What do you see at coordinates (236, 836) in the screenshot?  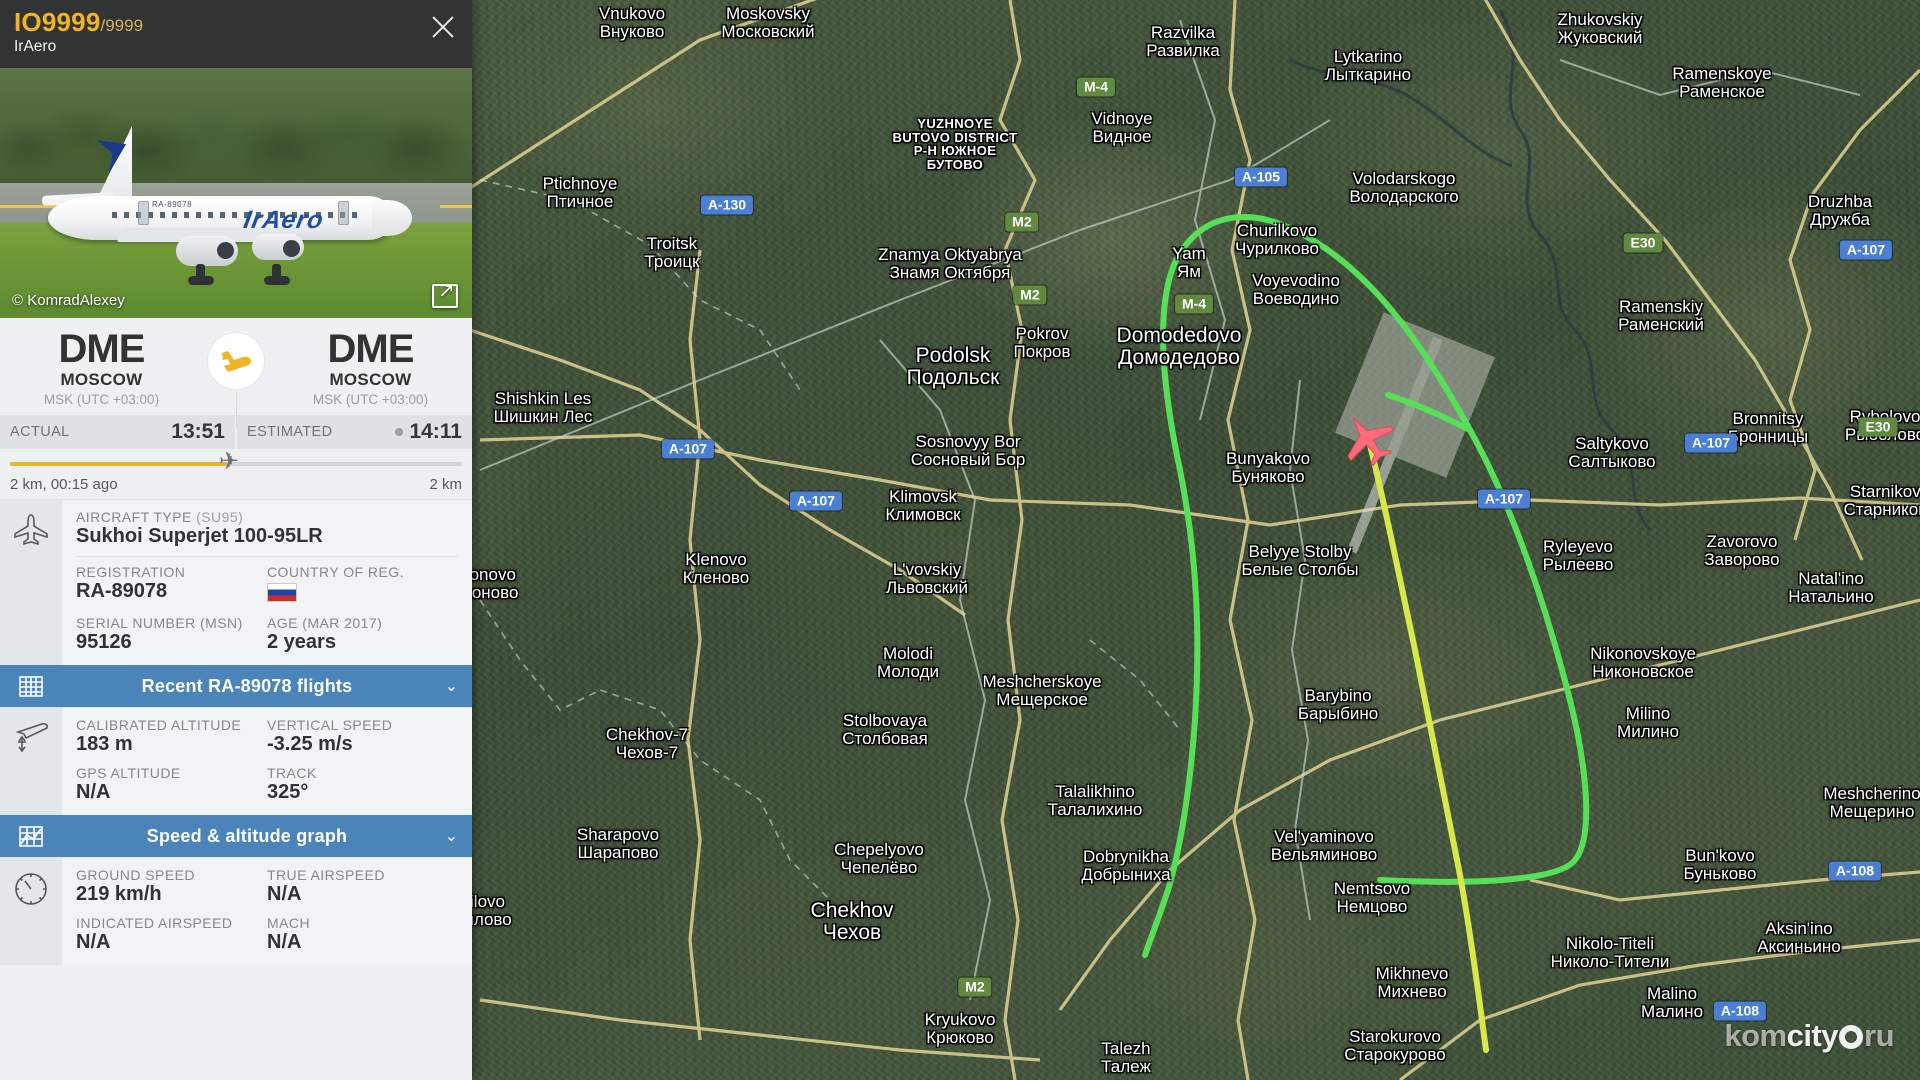 I see `speed-altitude-graph-bar: Speed & altitude graph ⌄` at bounding box center [236, 836].